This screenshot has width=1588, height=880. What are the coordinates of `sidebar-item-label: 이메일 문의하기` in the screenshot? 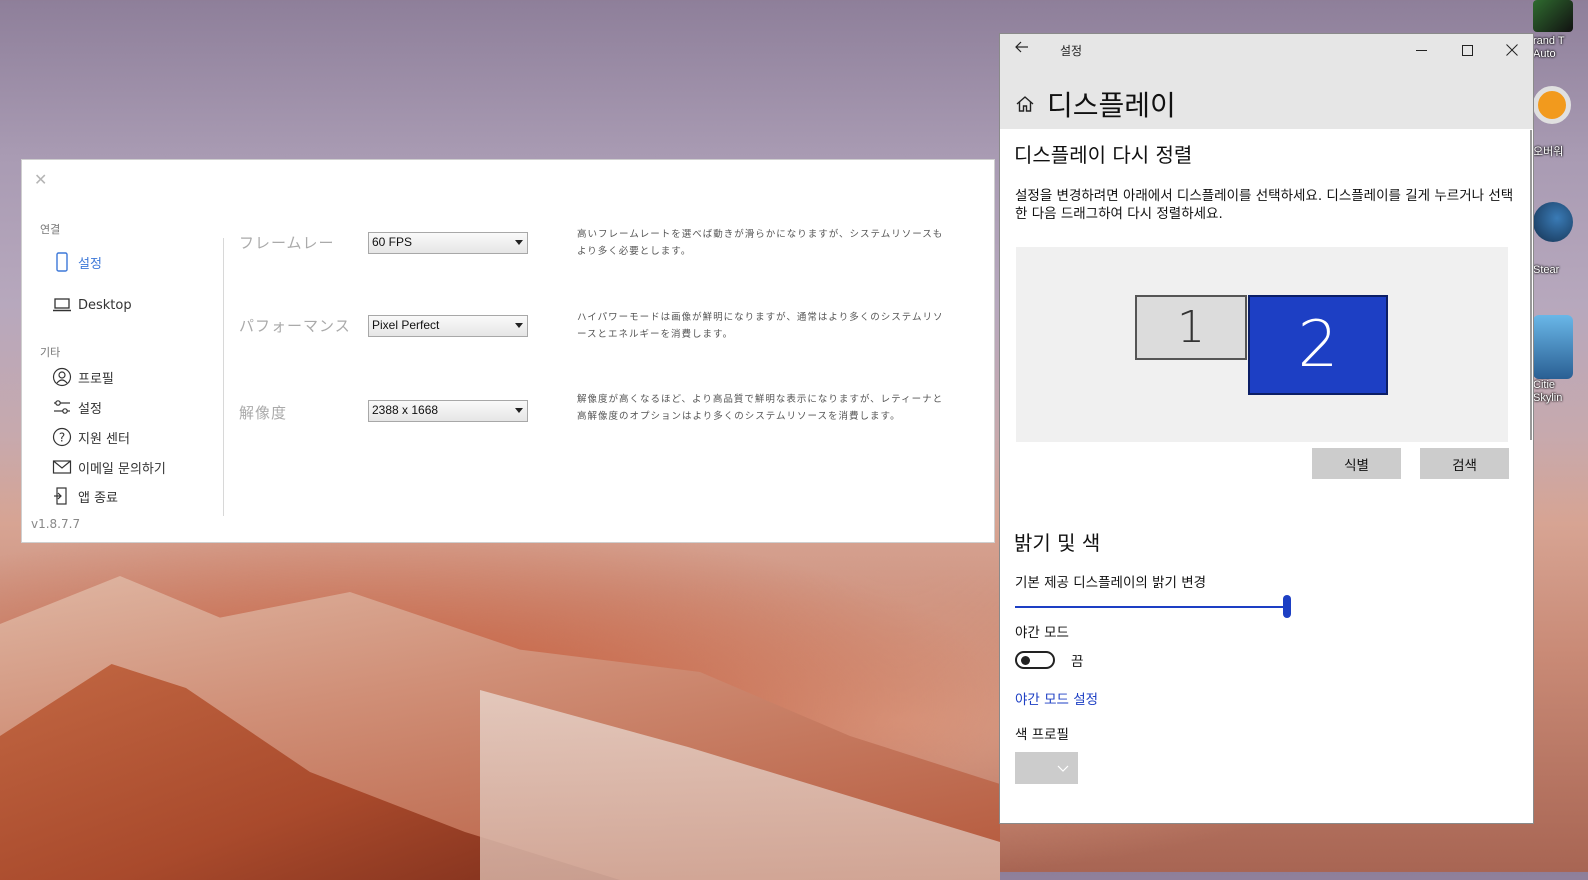 It's located at (122, 469).